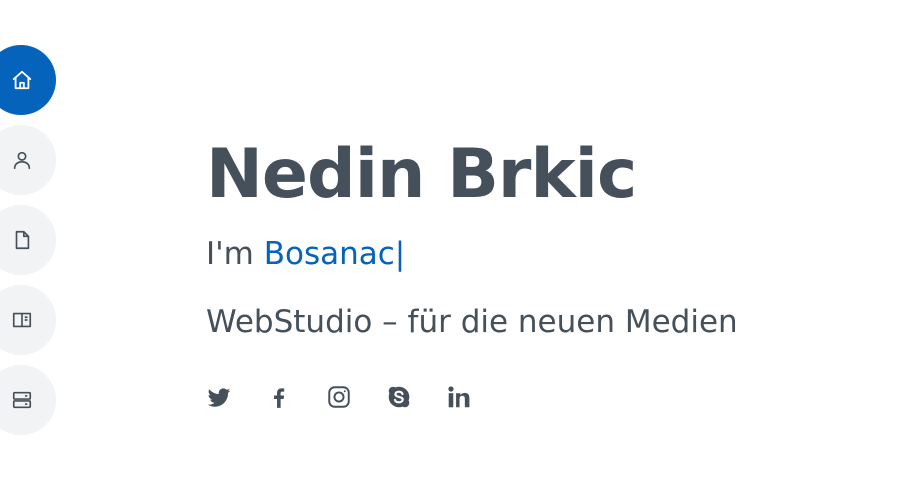  I want to click on server-icon, so click(22, 400).